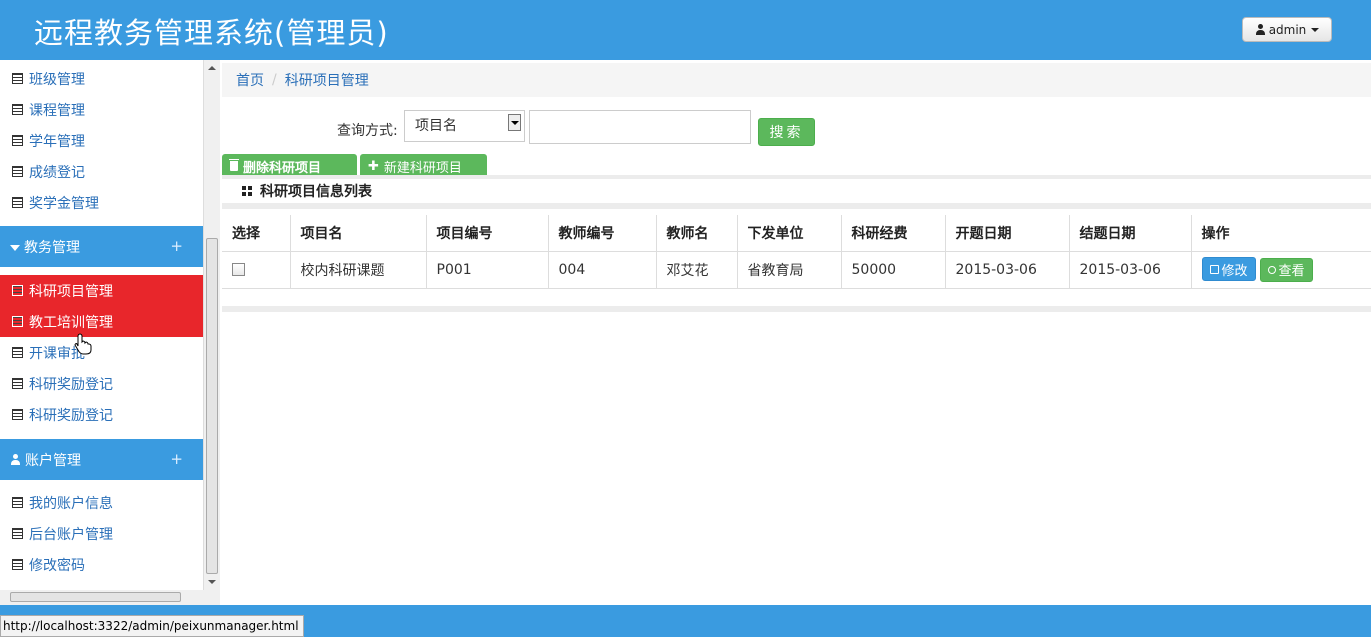  Describe the element at coordinates (602, 233) in the screenshot. I see `column-header: 教师编号` at that location.